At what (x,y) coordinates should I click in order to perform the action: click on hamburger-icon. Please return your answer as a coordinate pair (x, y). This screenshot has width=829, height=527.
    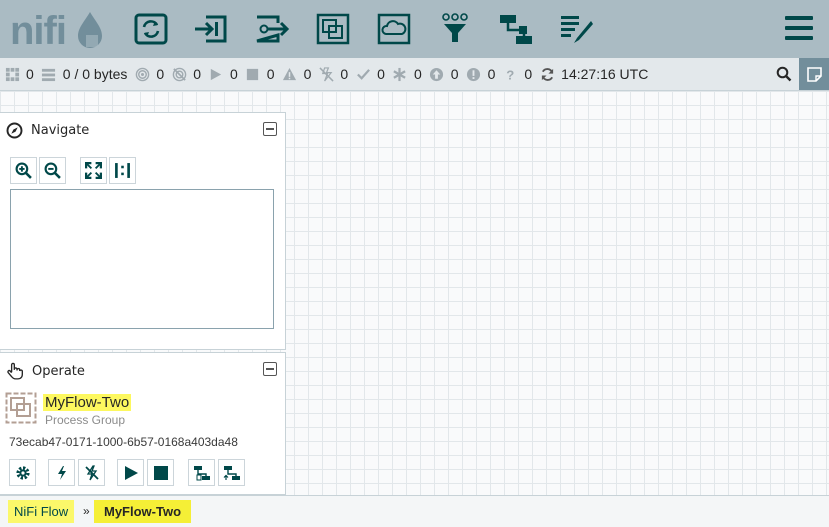
    Looking at the image, I should click on (799, 18).